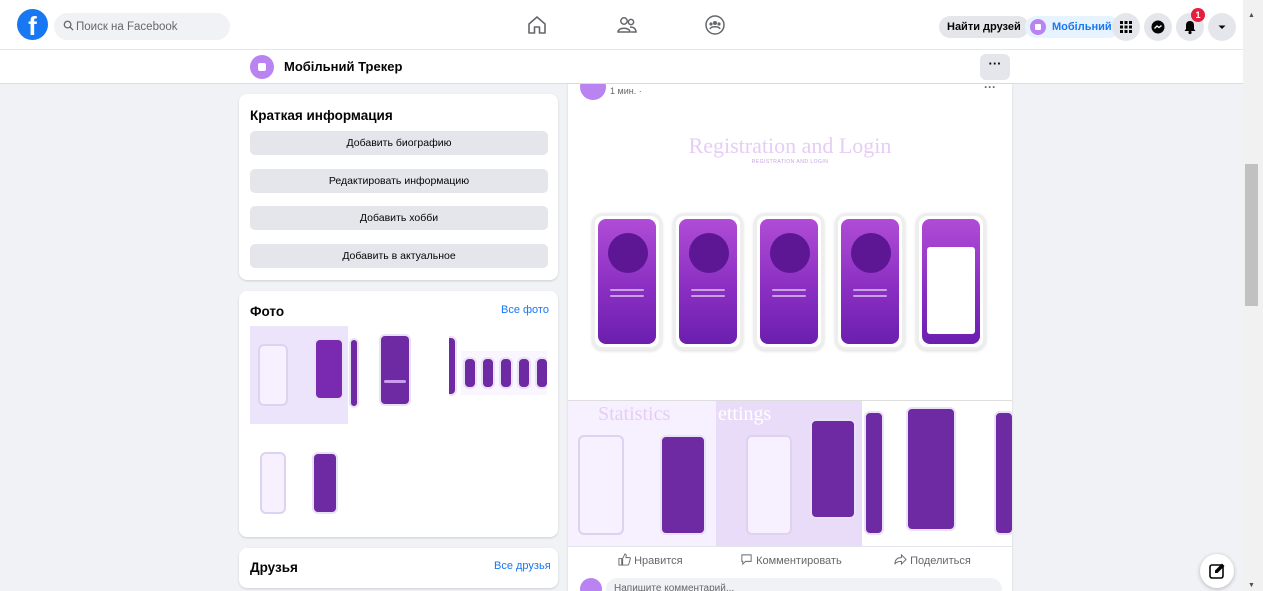 The height and width of the screenshot is (591, 1263). I want to click on photos-card: Фото Все фото, so click(398, 414).